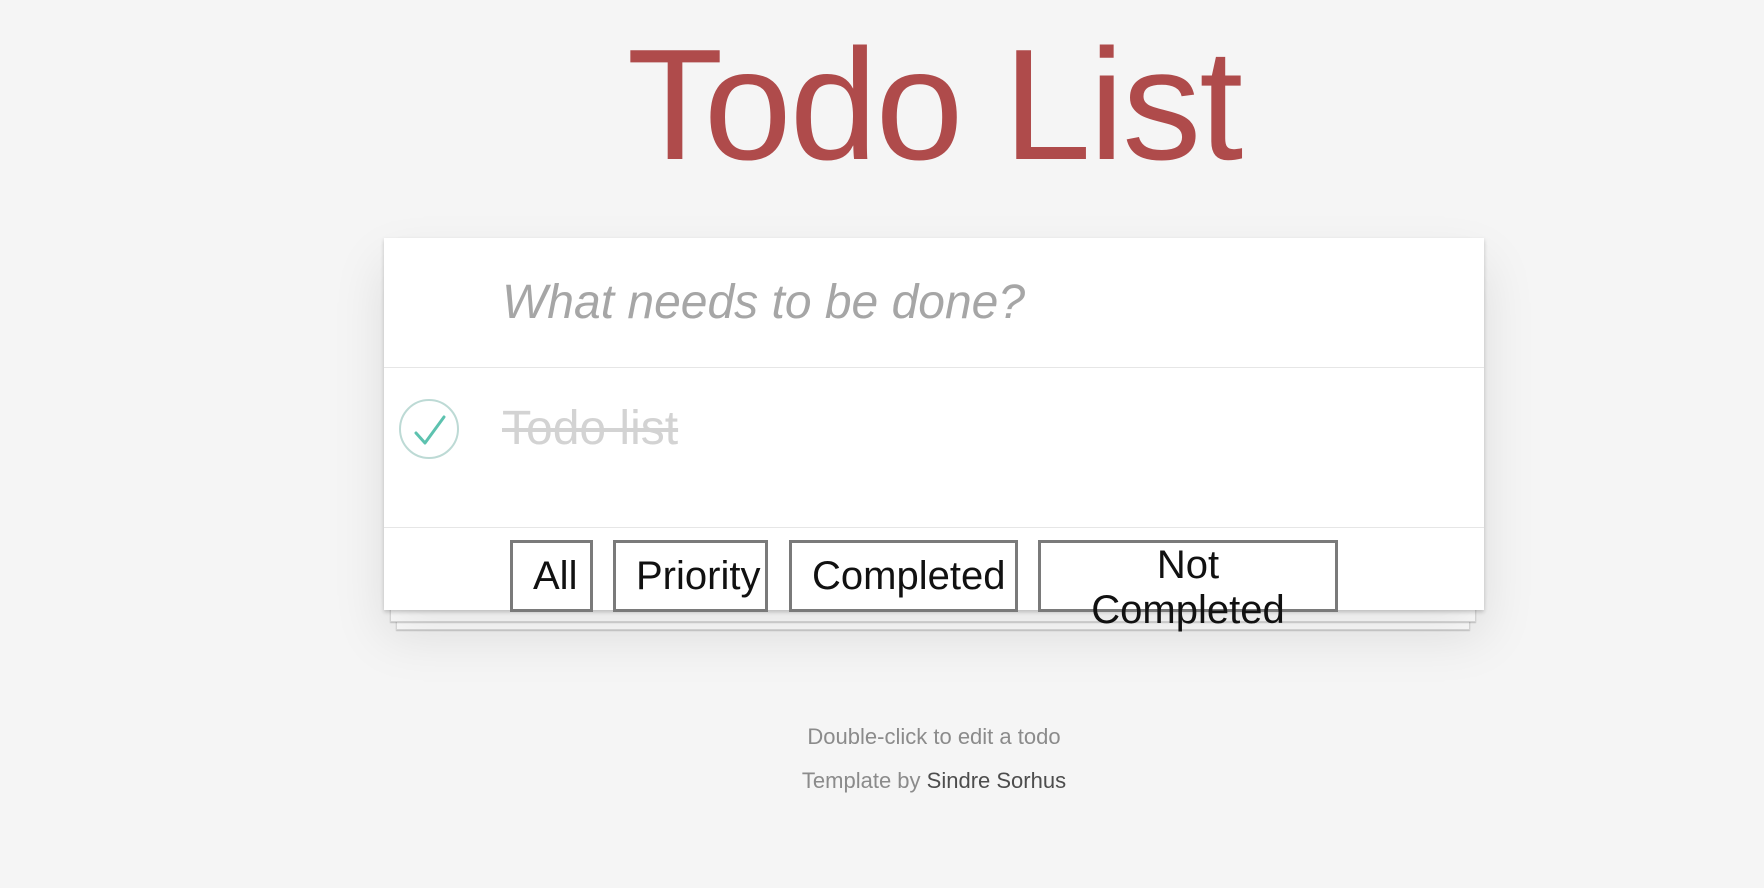  Describe the element at coordinates (934, 736) in the screenshot. I see `edit-hint: Double-click to edit a todo` at that location.